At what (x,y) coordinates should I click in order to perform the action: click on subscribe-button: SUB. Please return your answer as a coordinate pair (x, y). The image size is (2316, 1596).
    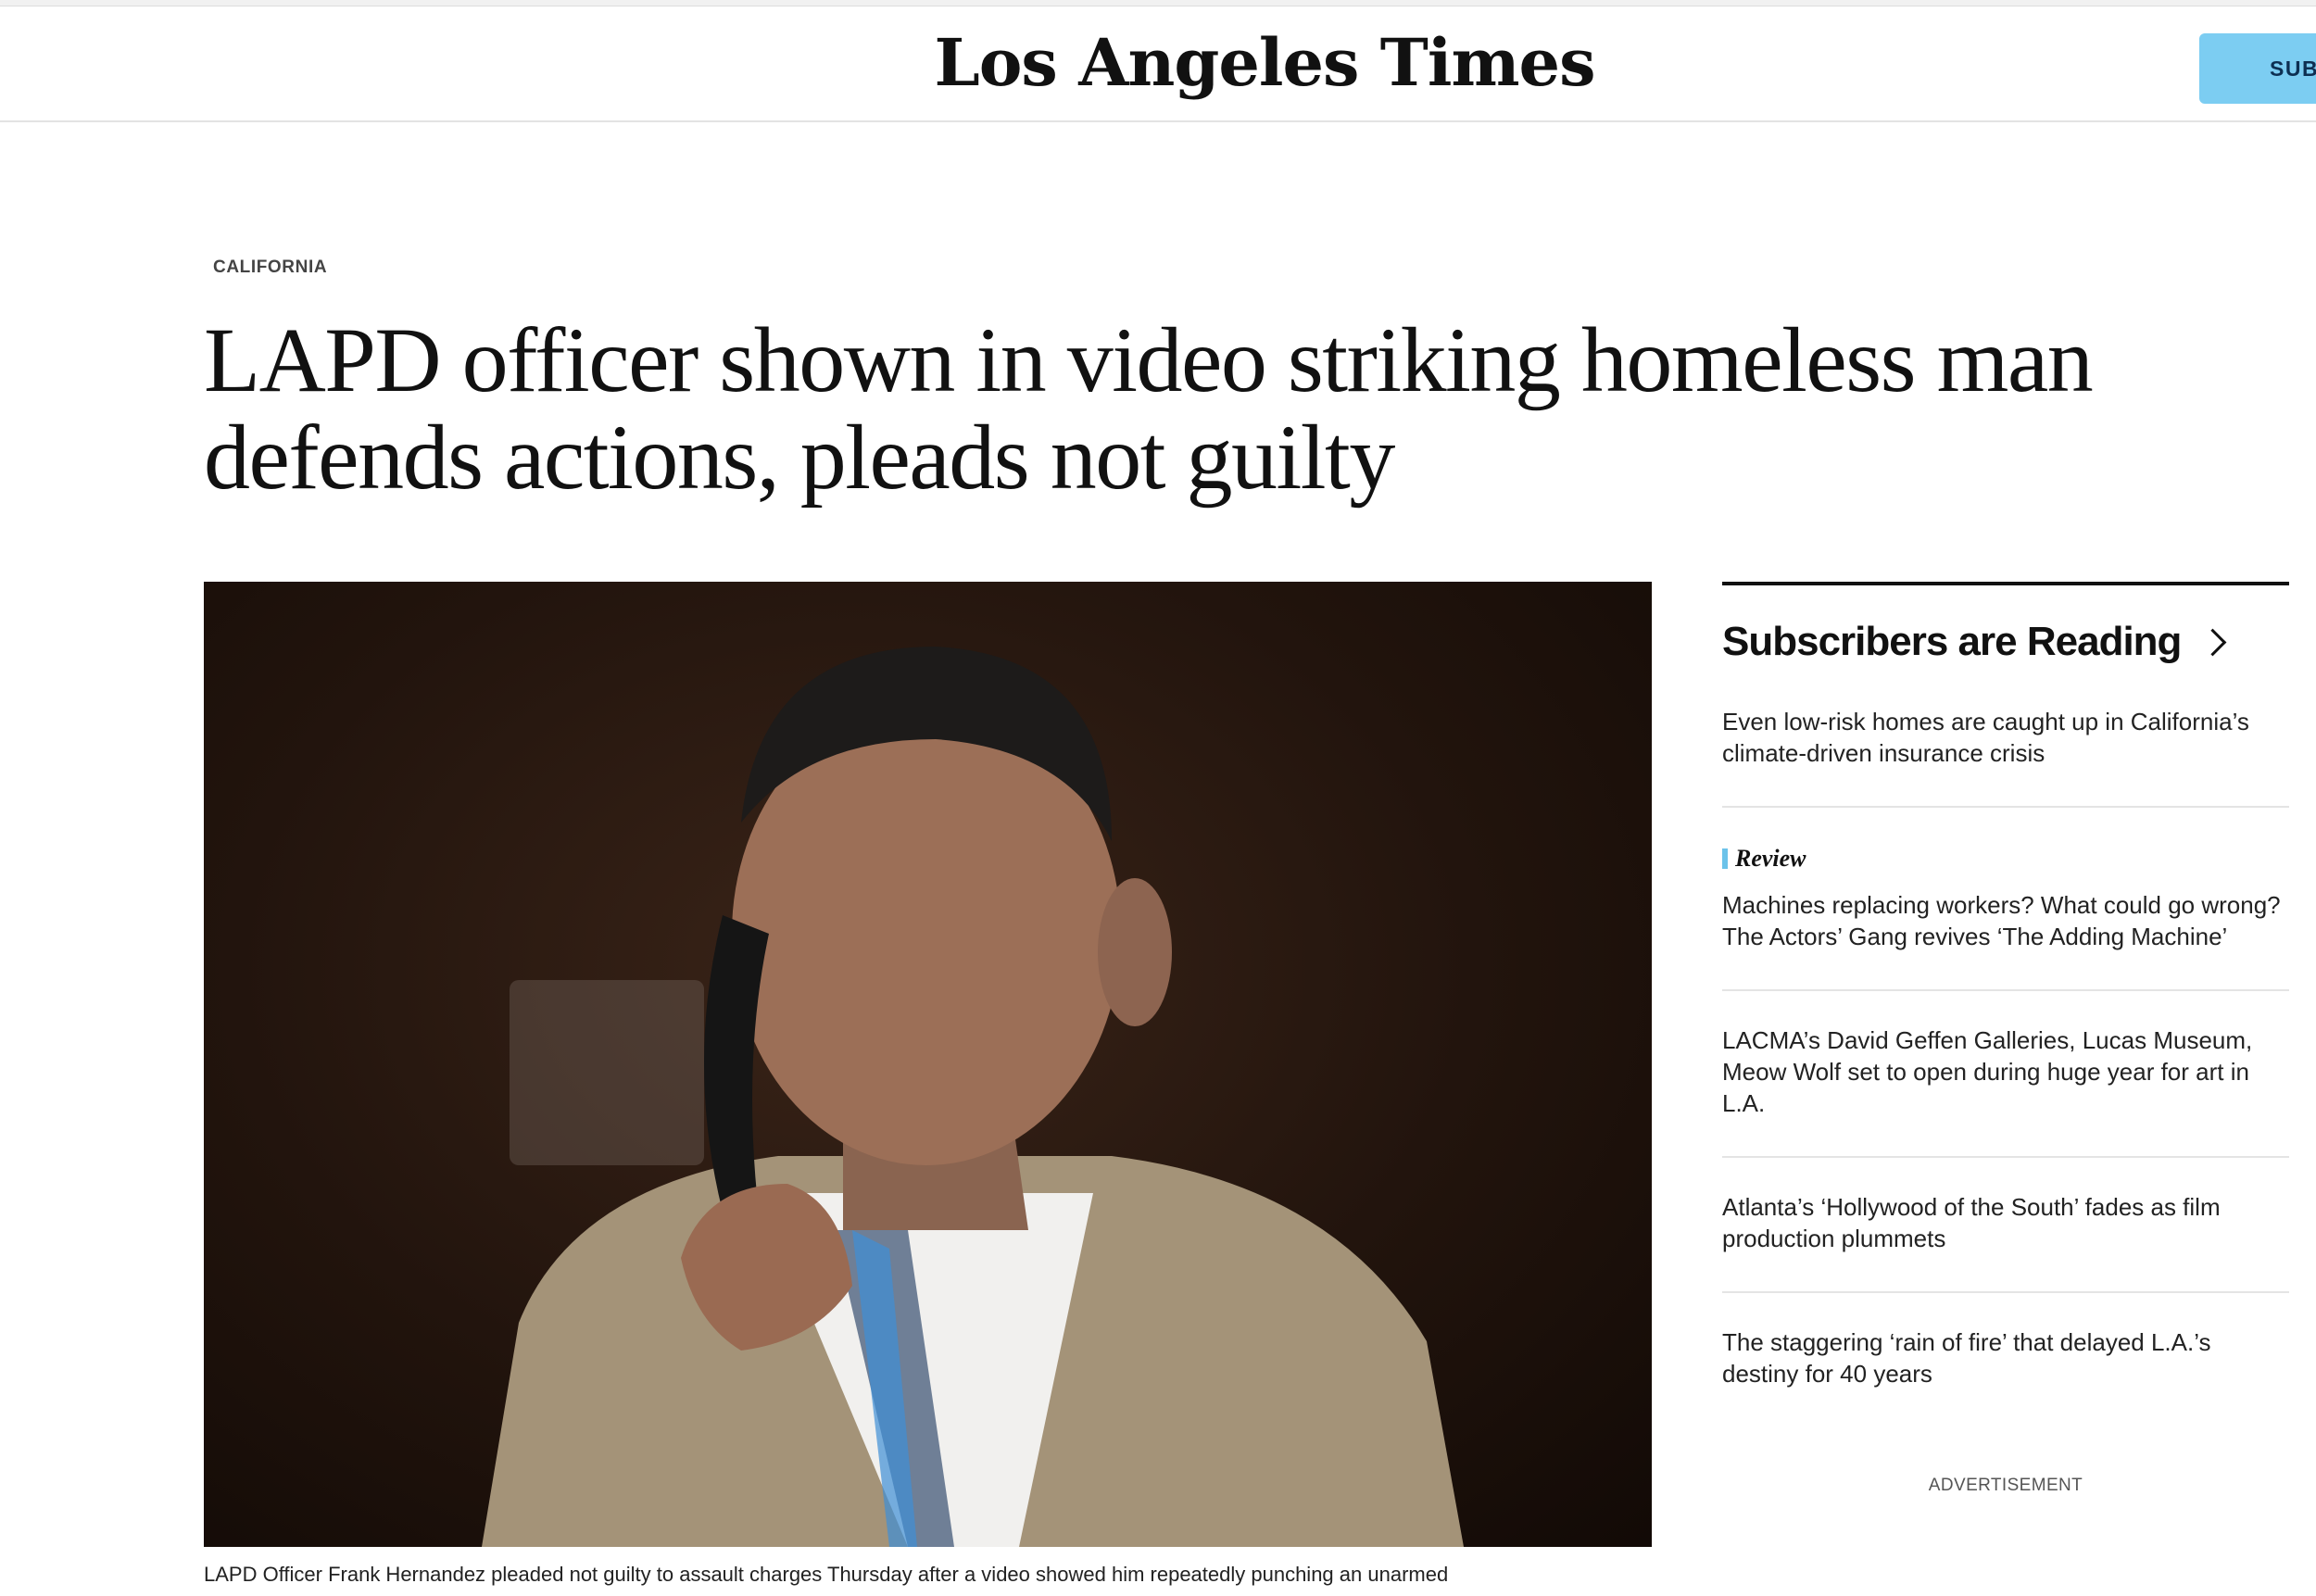
    Looking at the image, I should click on (2257, 68).